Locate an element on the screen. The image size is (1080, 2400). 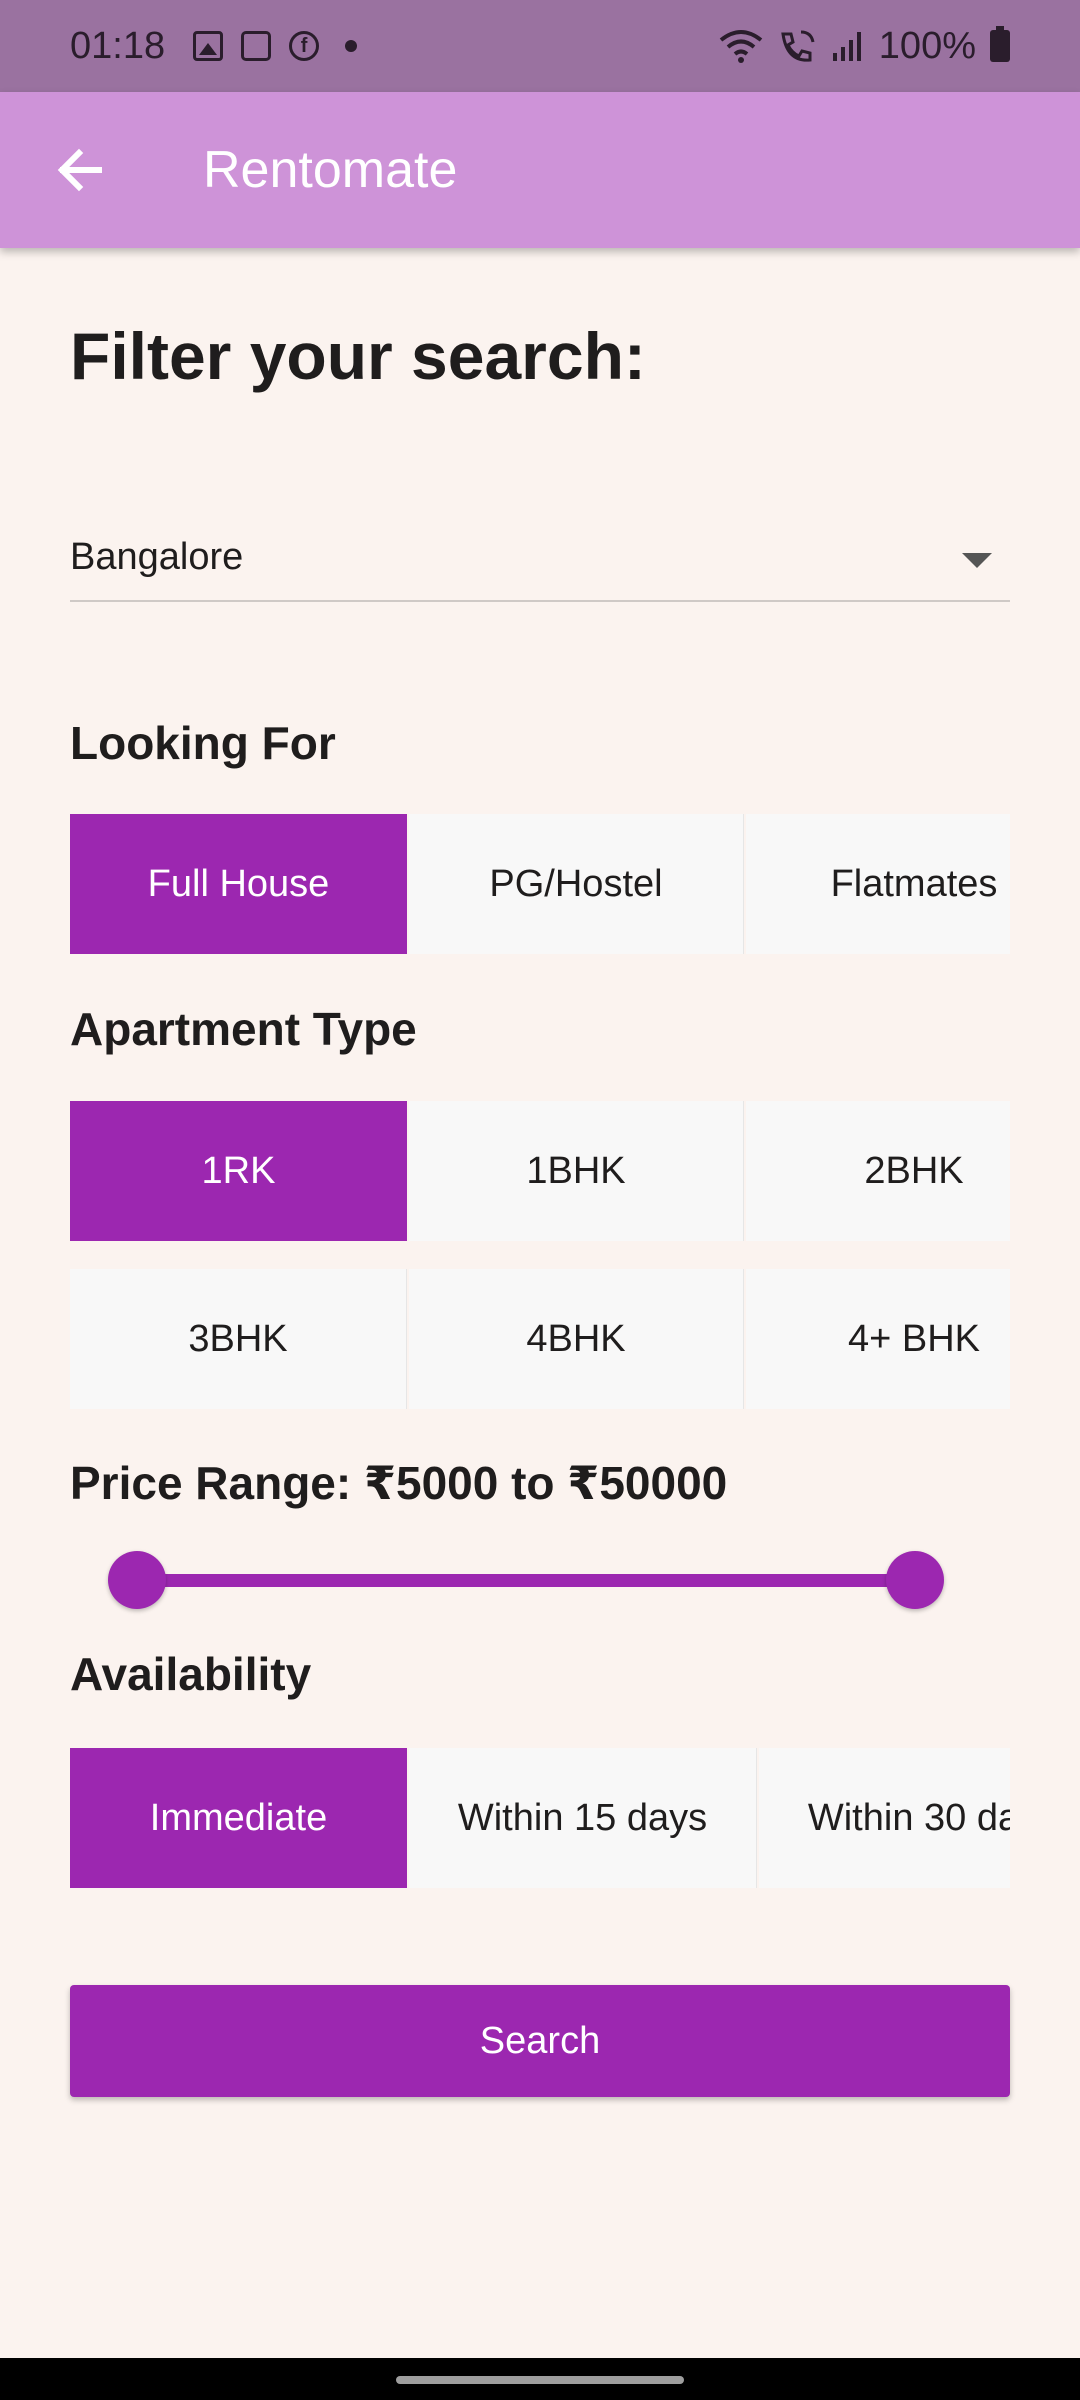
apartment-type-row-2: 3BHK 4BHK 4+ BHK is located at coordinates (540, 1339).